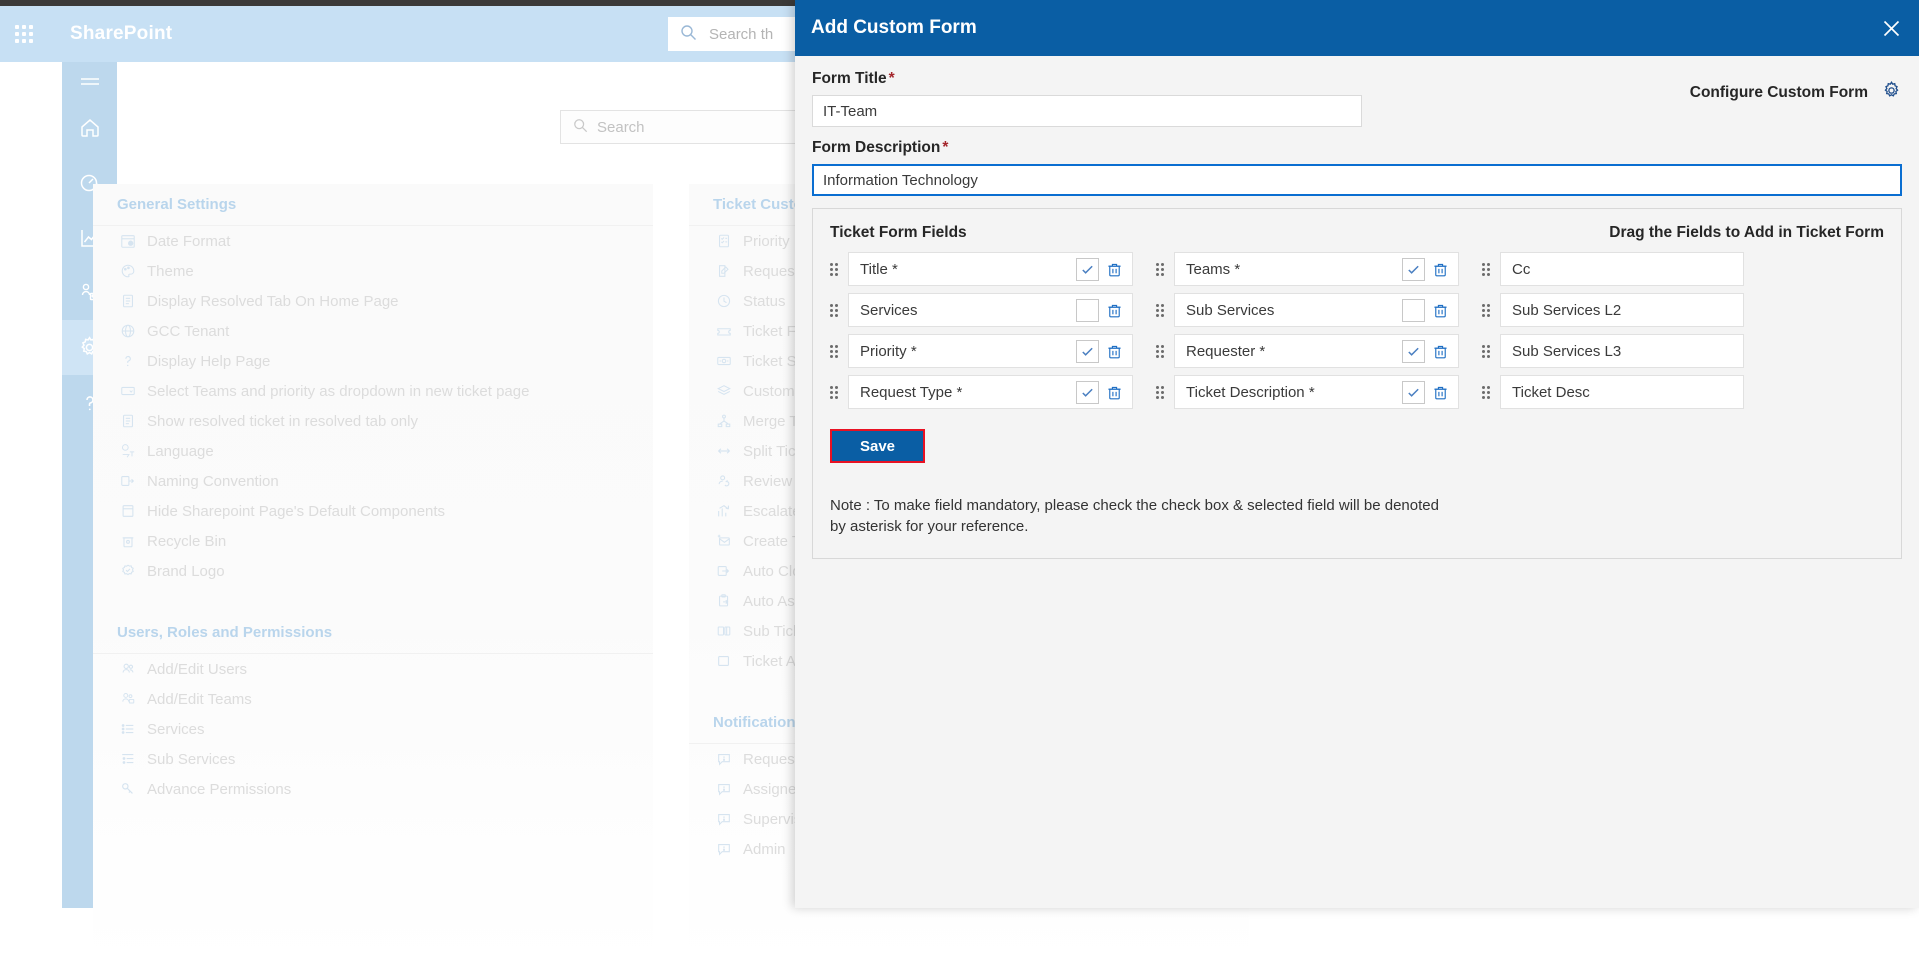 The width and height of the screenshot is (1919, 970). I want to click on page-icon, so click(128, 511).